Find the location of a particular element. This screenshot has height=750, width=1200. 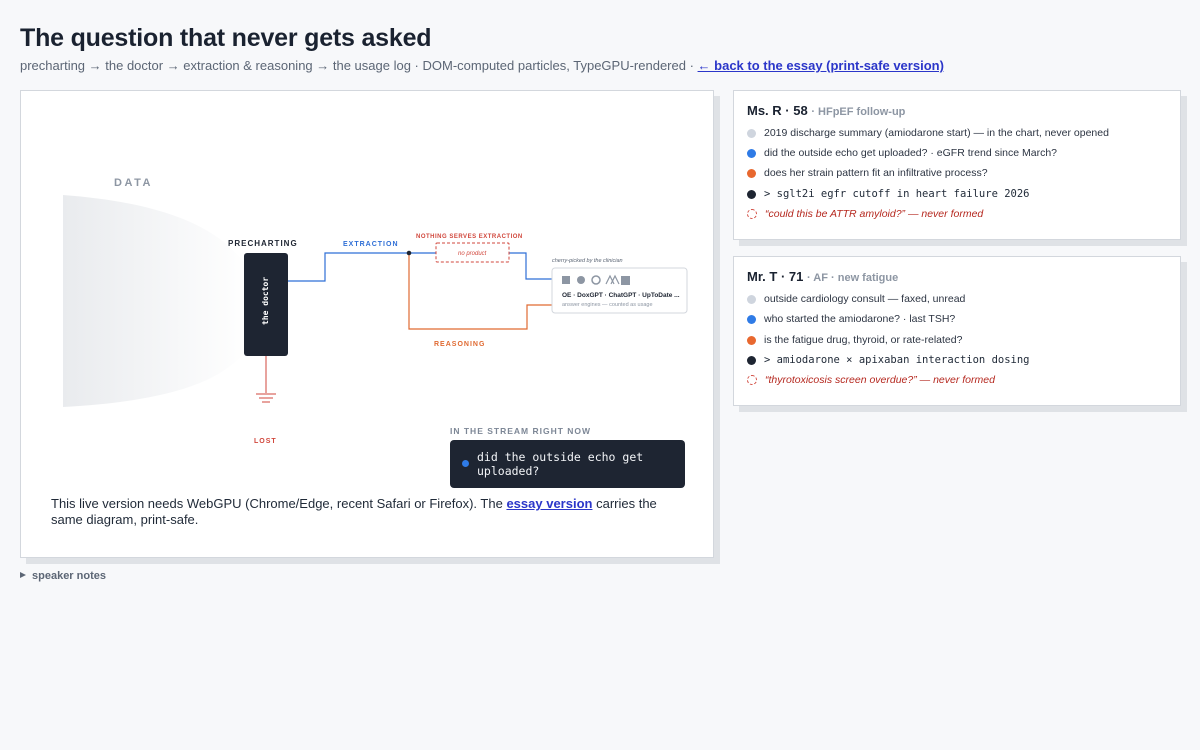

ground-icon is located at coordinates (266, 398).